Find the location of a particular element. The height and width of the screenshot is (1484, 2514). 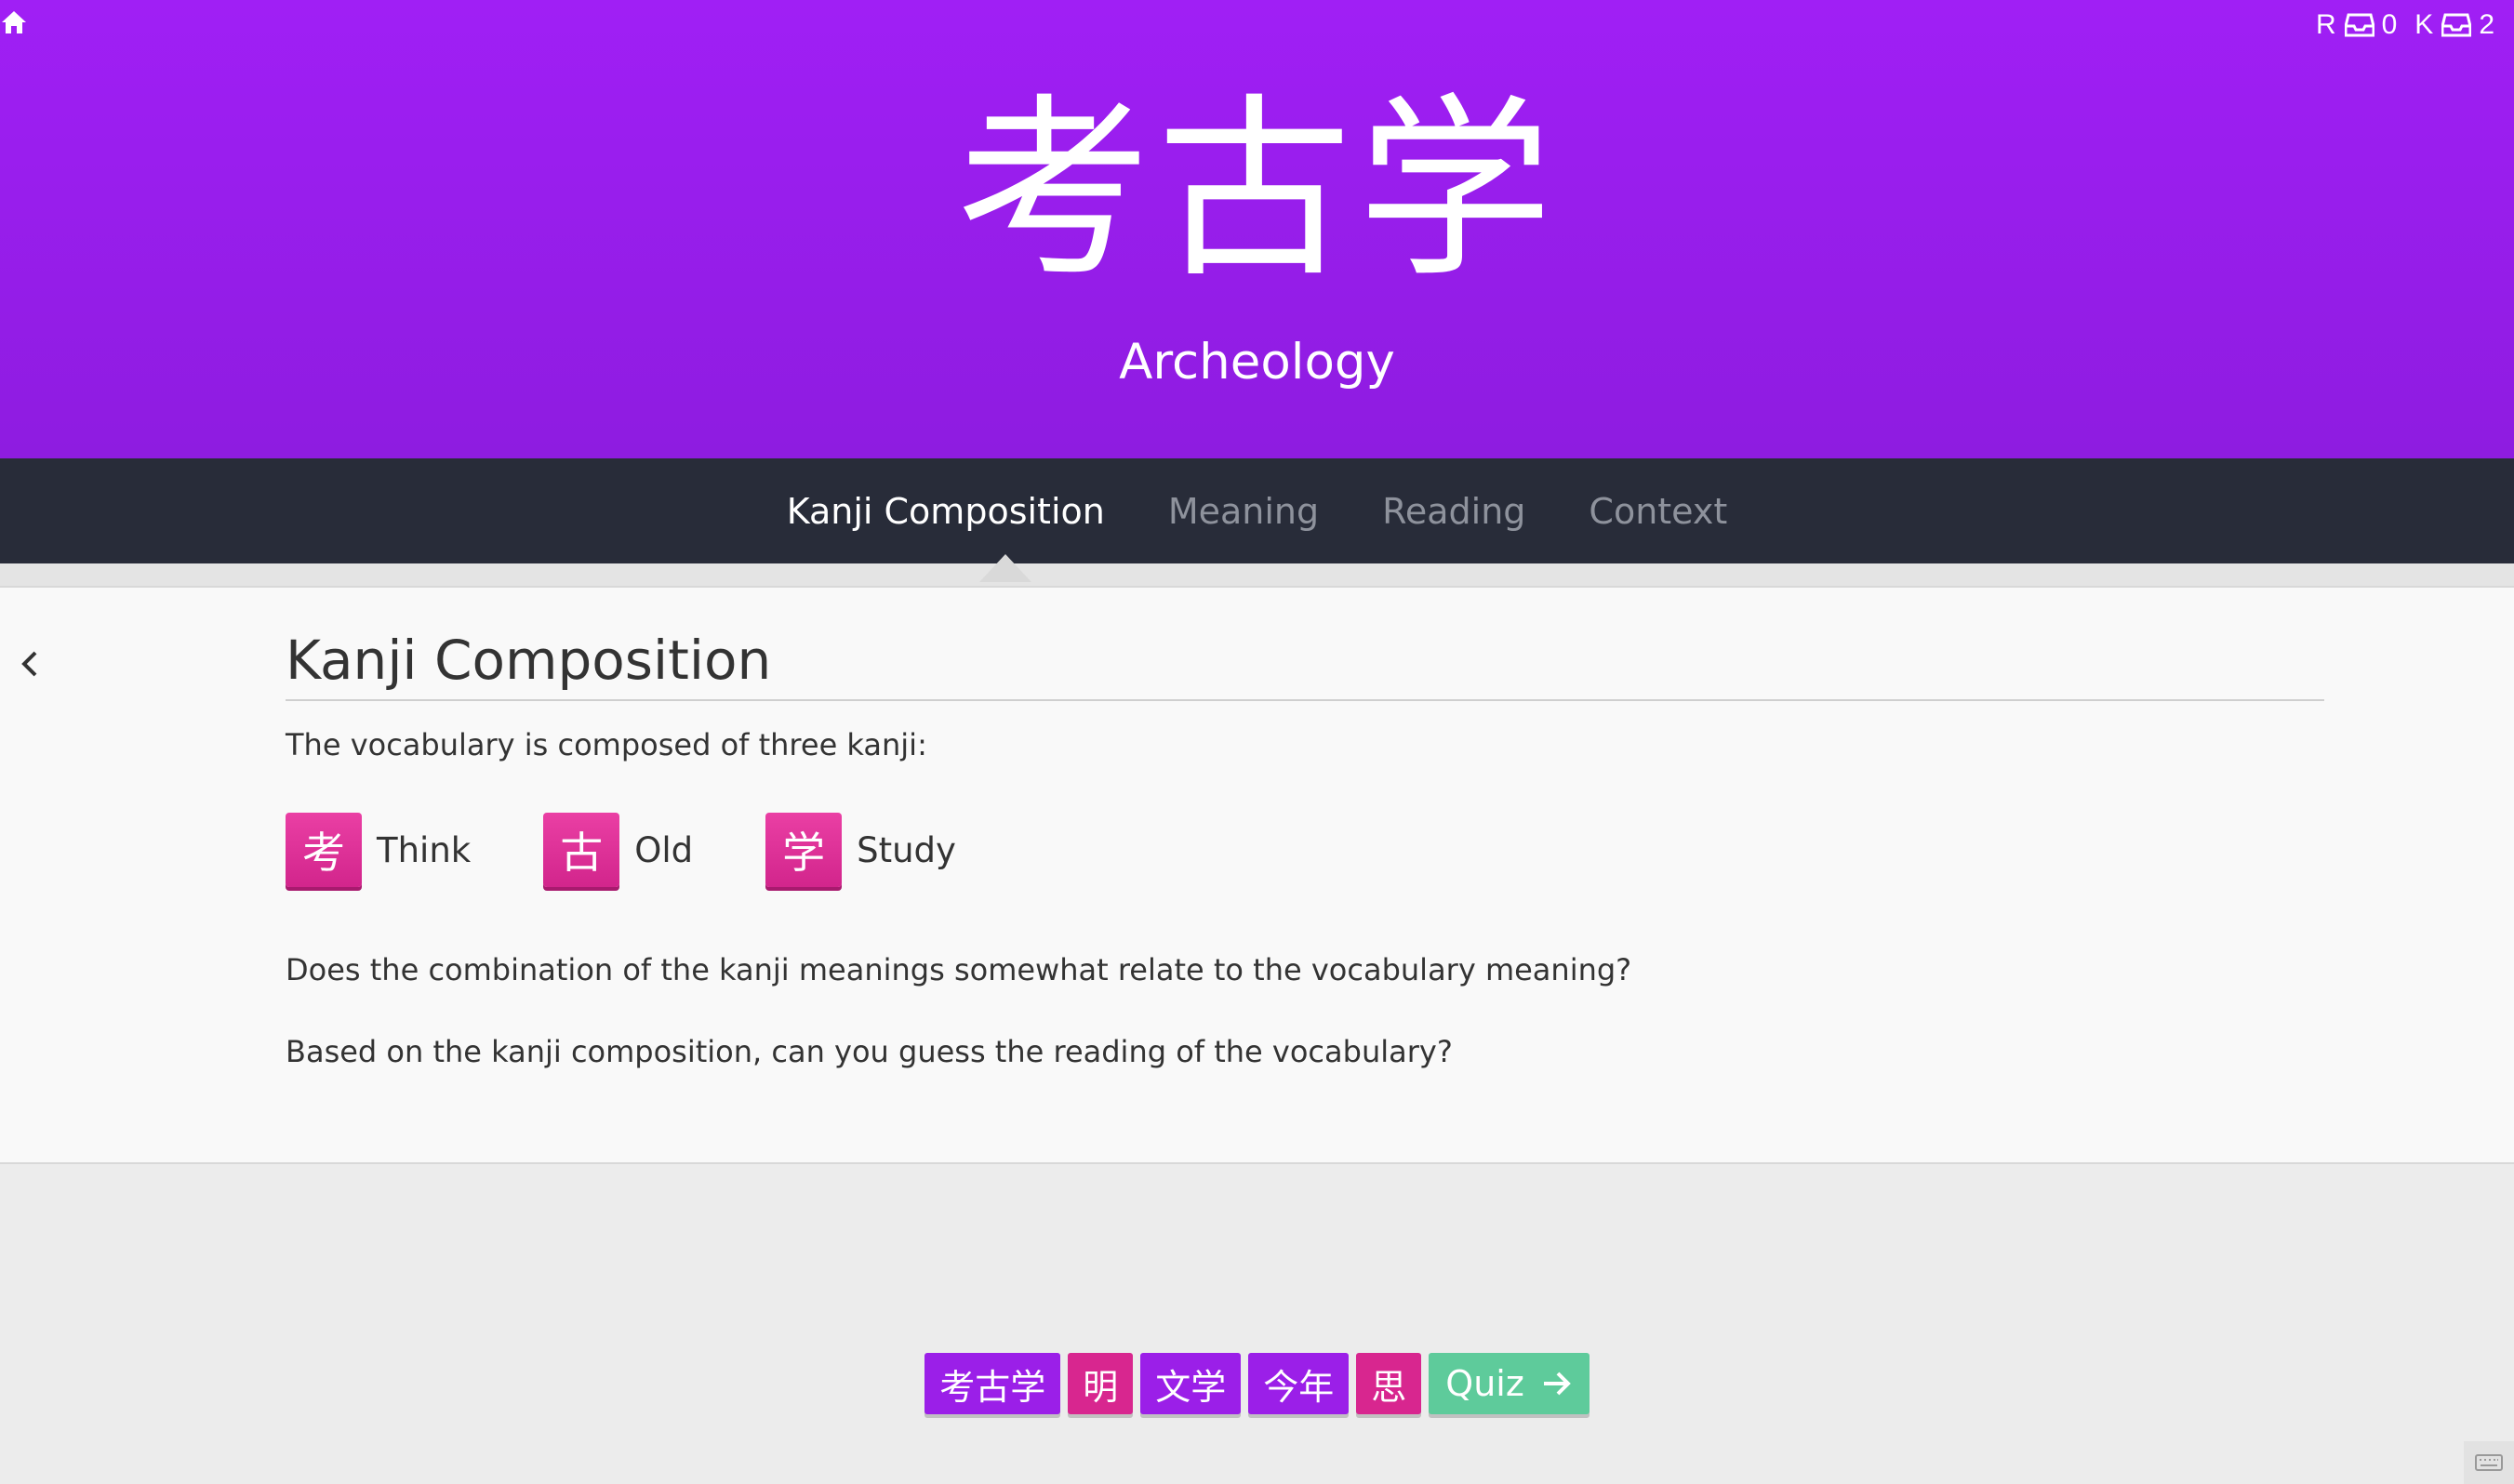

queue-item-kanji: 明 is located at coordinates (1101, 1383).